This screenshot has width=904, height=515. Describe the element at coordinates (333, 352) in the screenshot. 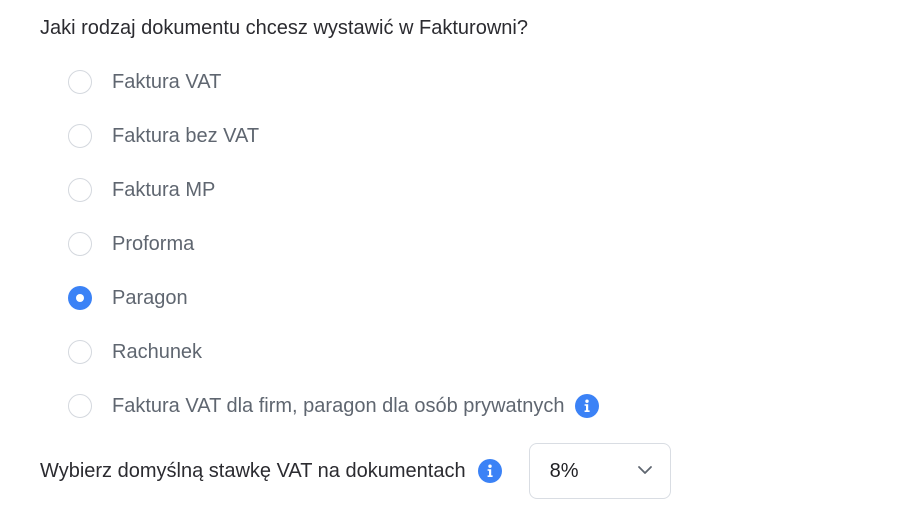

I see `radio-option-rachunek: Rachunek` at that location.